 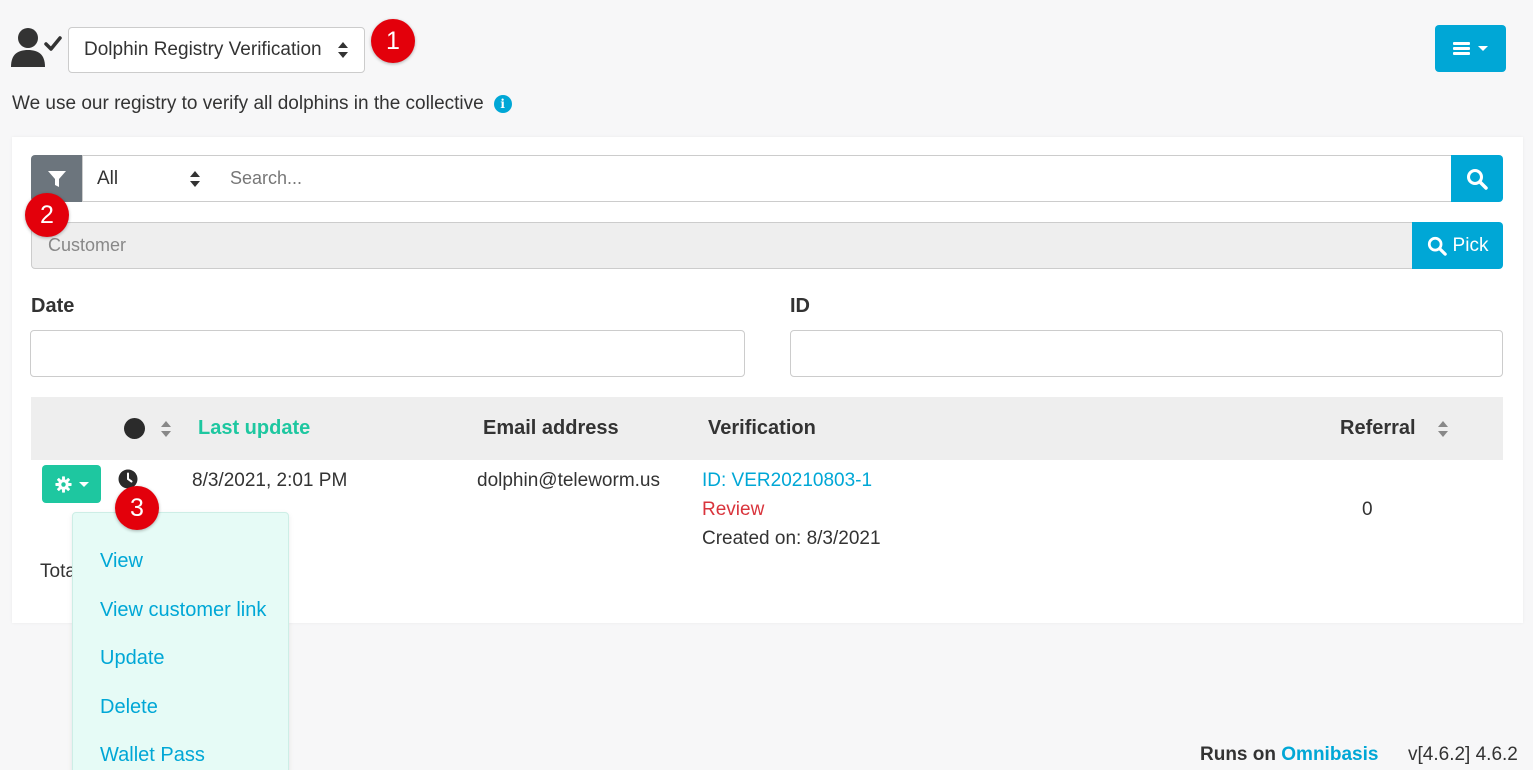 I want to click on footer-runs-on: Runs on Omnibasis, so click(x=1289, y=755).